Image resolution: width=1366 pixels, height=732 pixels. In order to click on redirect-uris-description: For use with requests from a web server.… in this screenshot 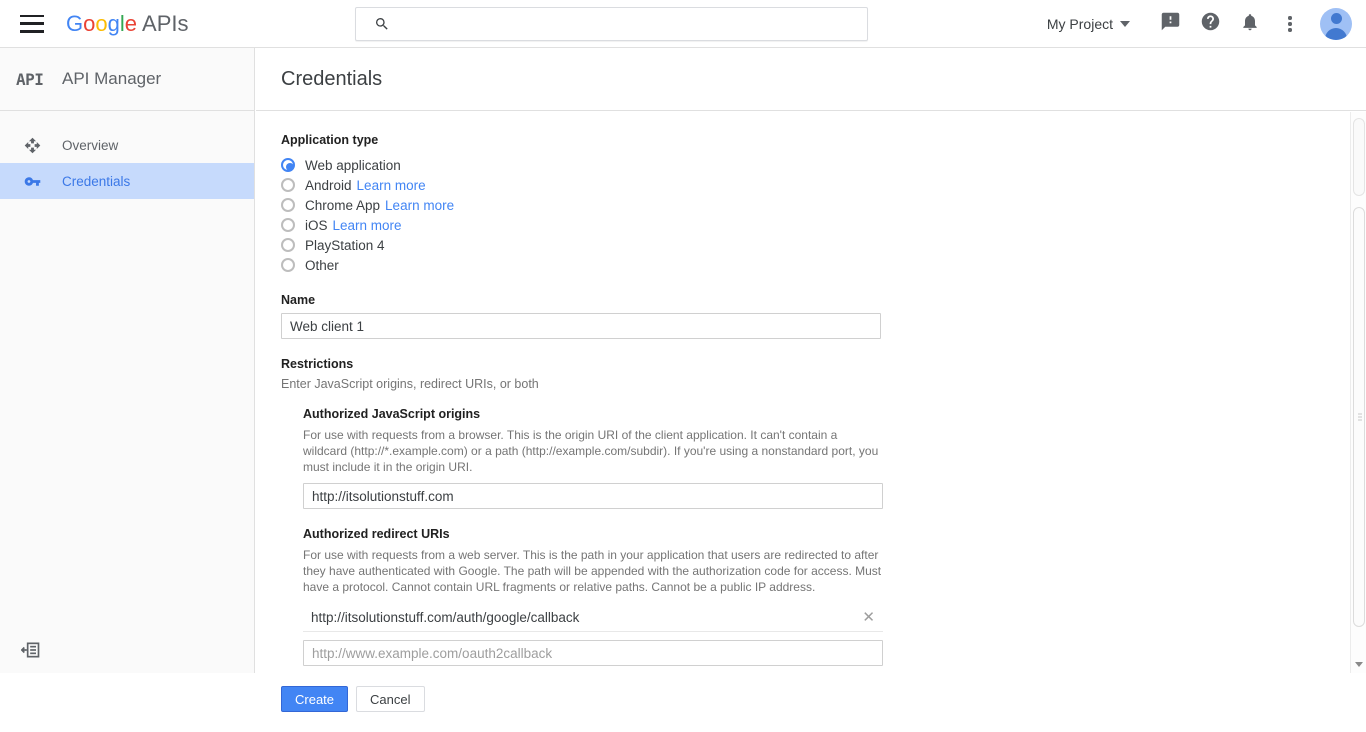, I will do `click(592, 571)`.